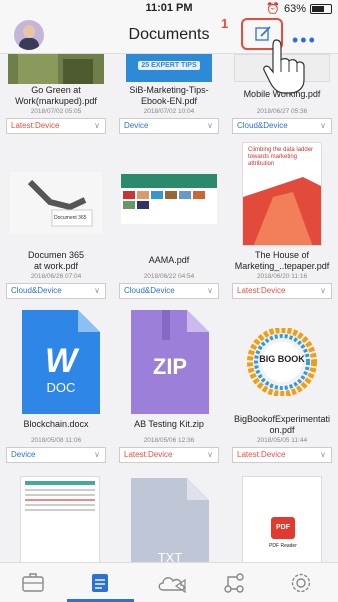  What do you see at coordinates (56, 266) in the screenshot?
I see `file-name: at work.pdf` at bounding box center [56, 266].